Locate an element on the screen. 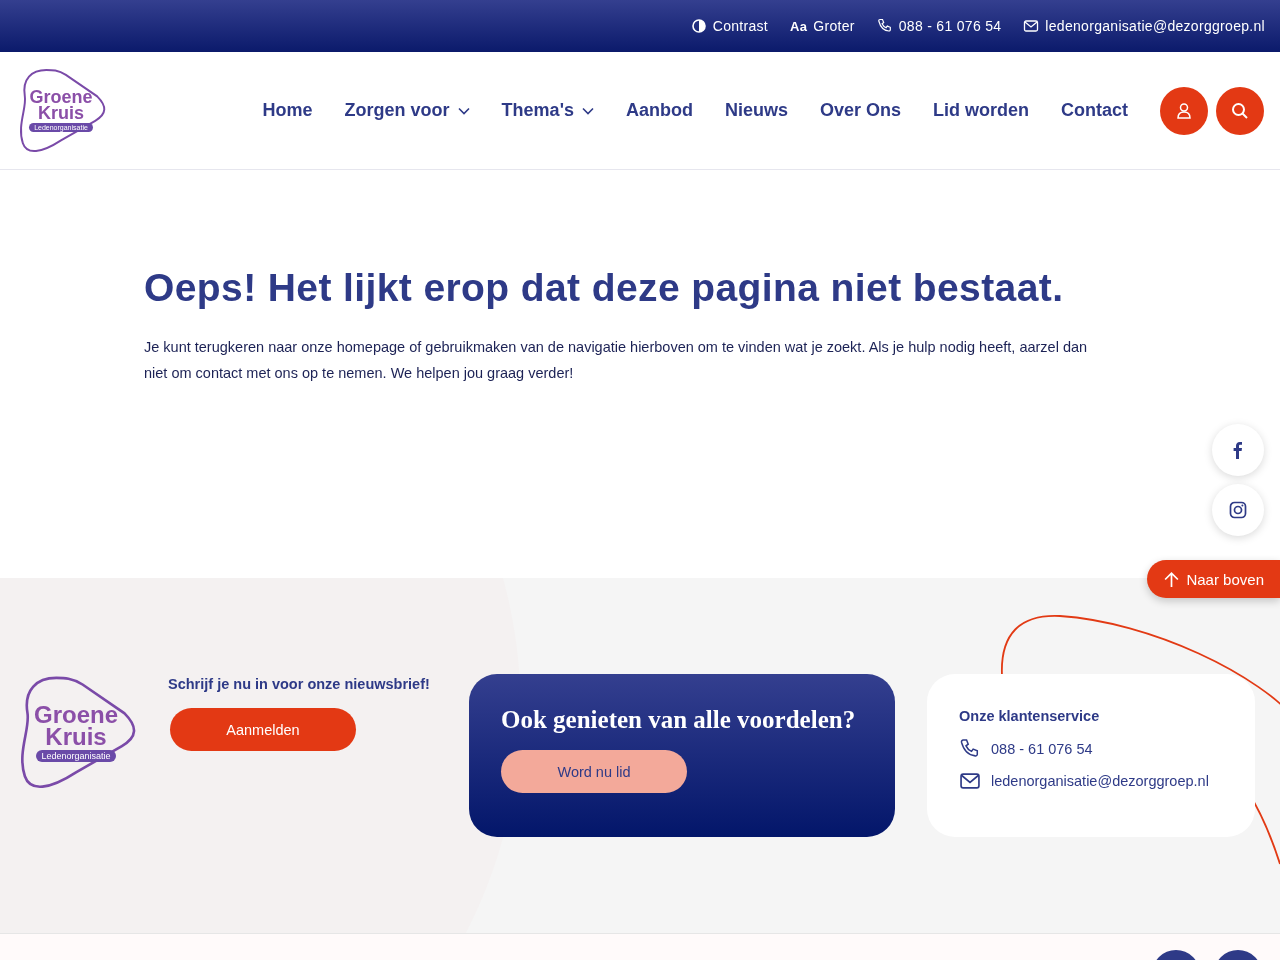 This screenshot has width=1280, height=960. instagram-button is located at coordinates (1238, 510).